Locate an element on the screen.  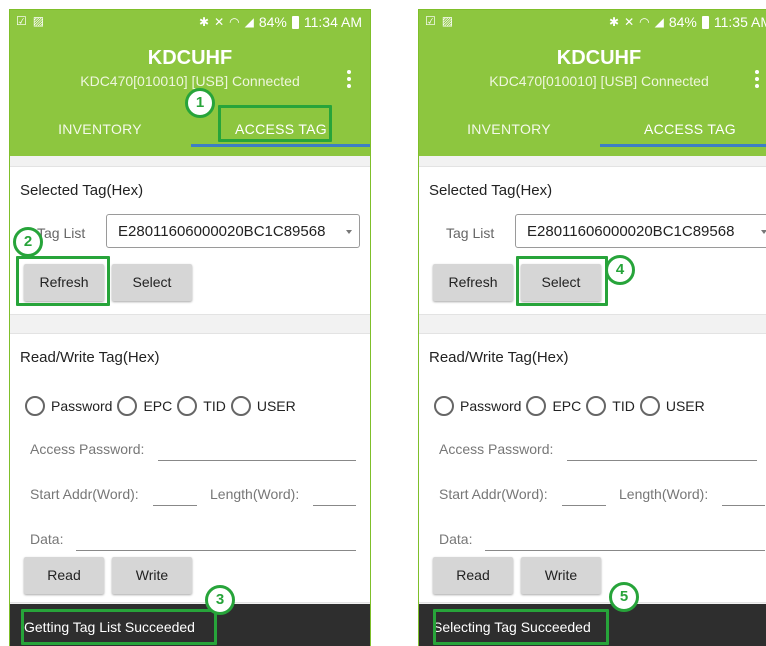
clock: 11:35 AM is located at coordinates (739, 22).